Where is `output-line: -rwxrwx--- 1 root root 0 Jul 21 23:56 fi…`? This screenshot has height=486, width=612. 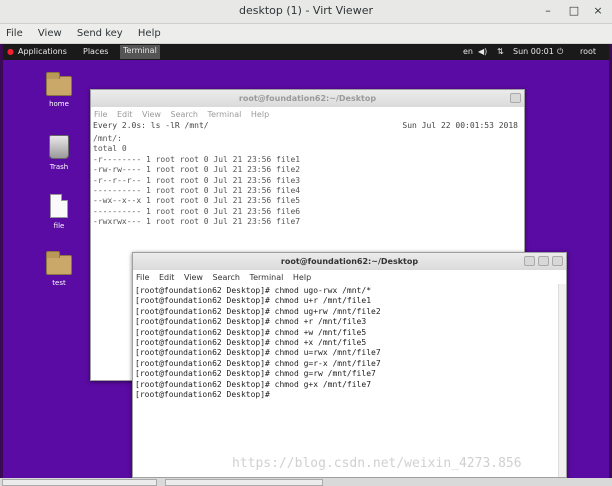 output-line: -rwxrwx--- 1 root root 0 Jul 21 23:56 fi… is located at coordinates (197, 222).